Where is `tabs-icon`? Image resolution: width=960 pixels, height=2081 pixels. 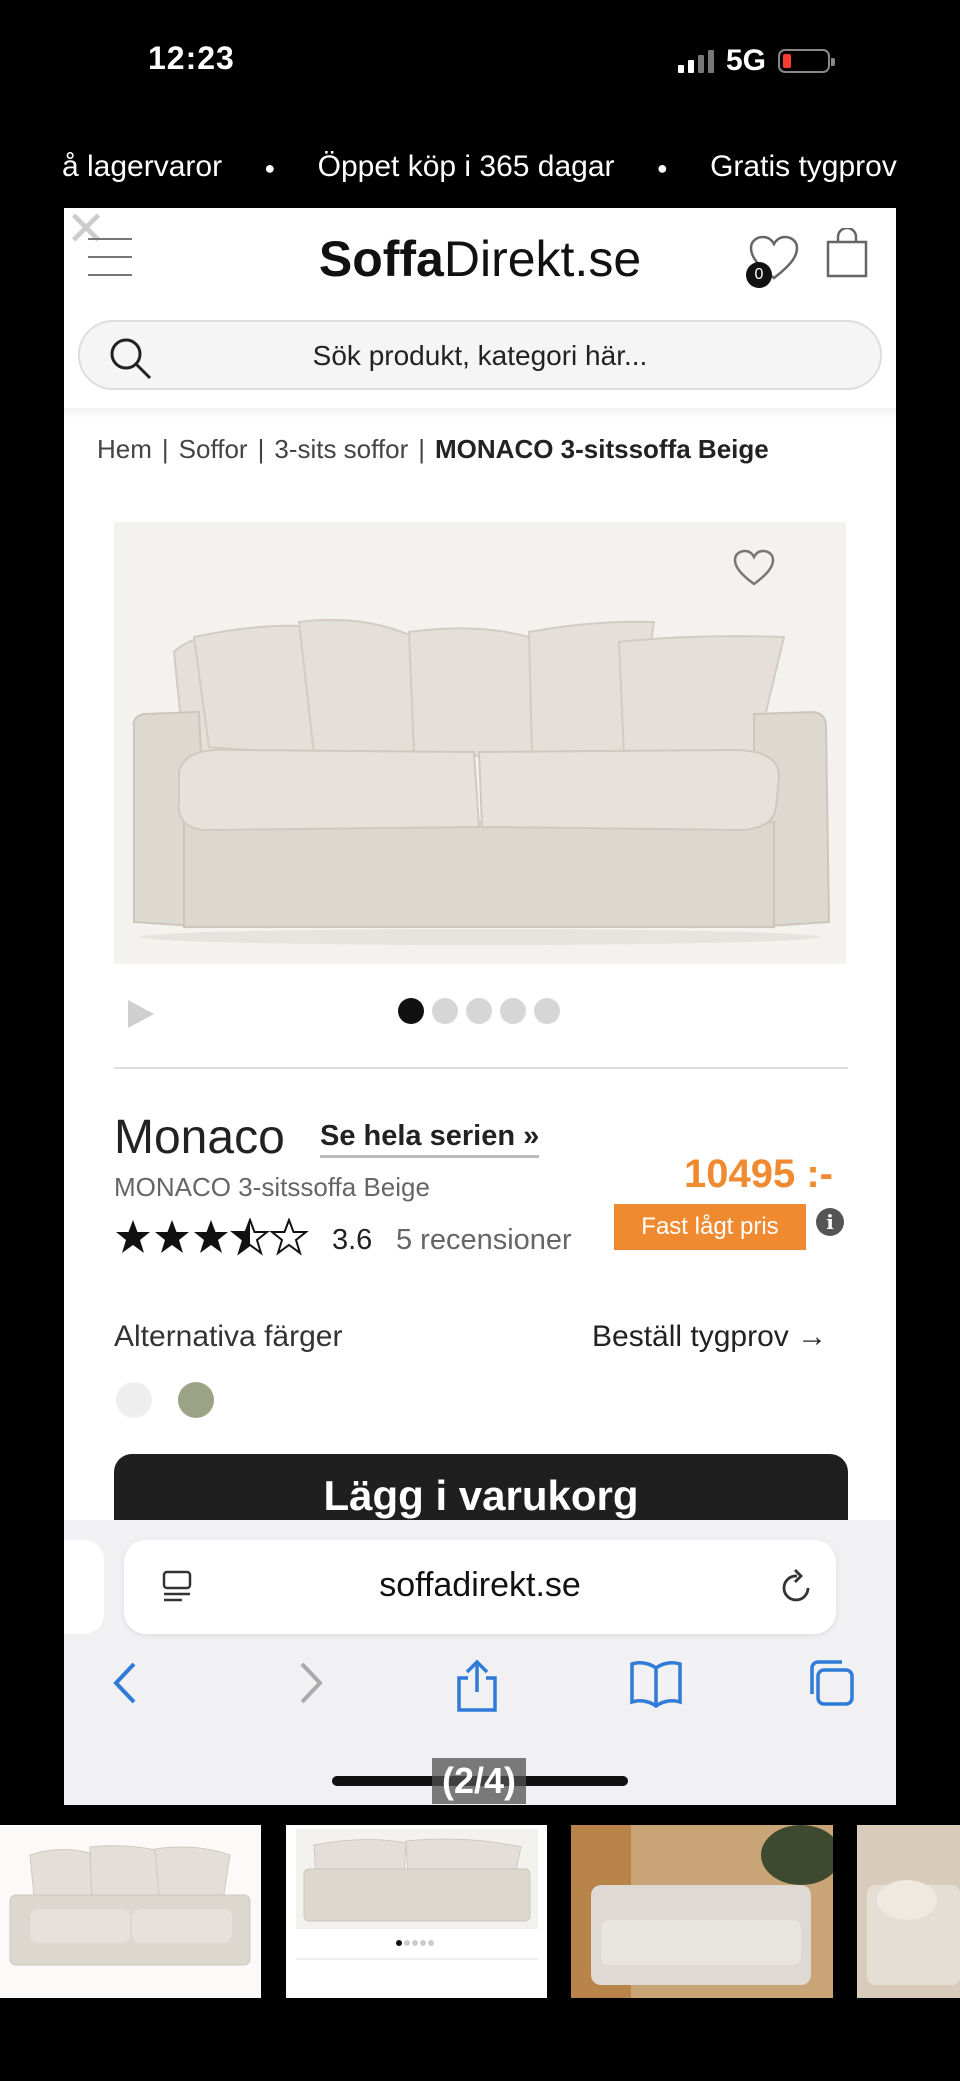 tabs-icon is located at coordinates (831, 1683).